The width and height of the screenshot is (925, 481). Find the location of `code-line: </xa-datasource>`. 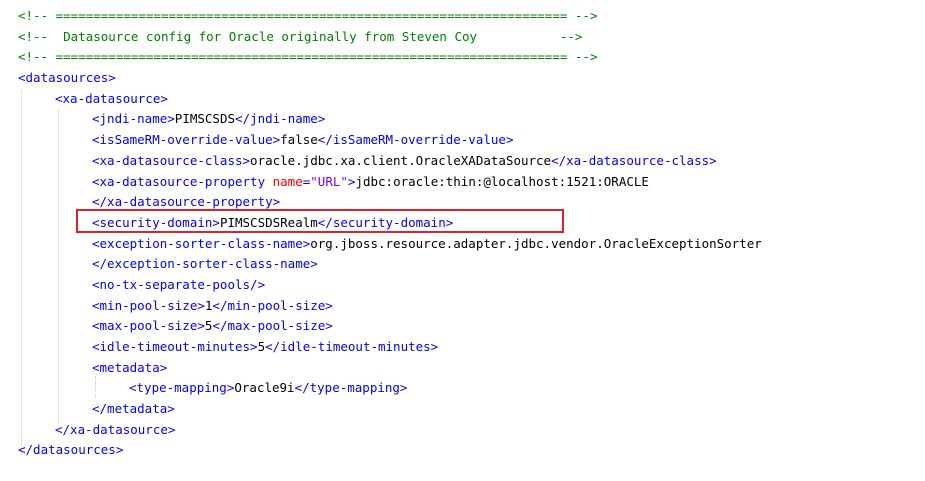

code-line: </xa-datasource> is located at coordinates (462, 430).